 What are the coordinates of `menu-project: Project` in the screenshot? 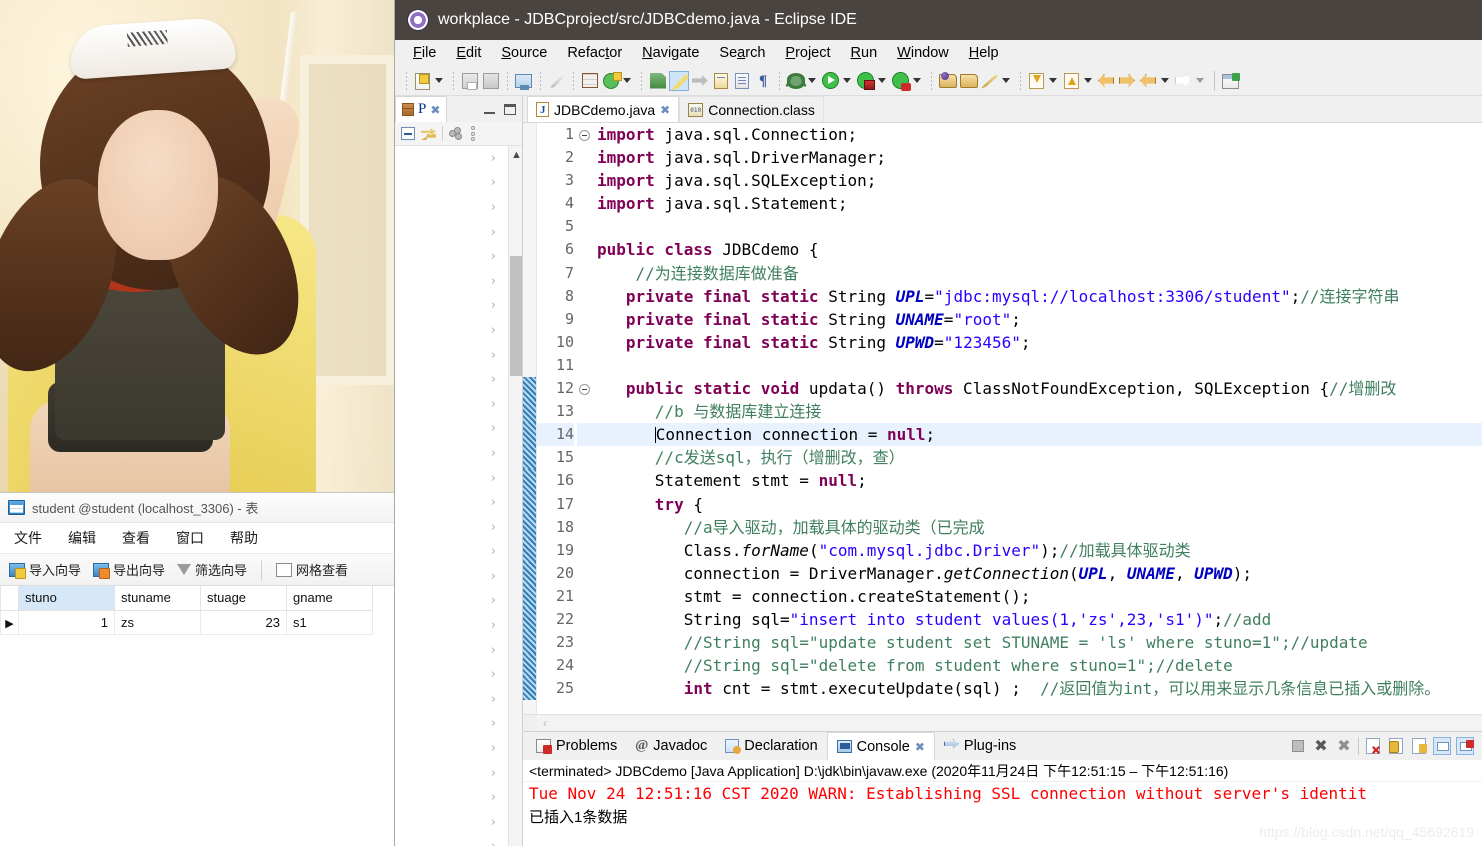 It's located at (807, 53).